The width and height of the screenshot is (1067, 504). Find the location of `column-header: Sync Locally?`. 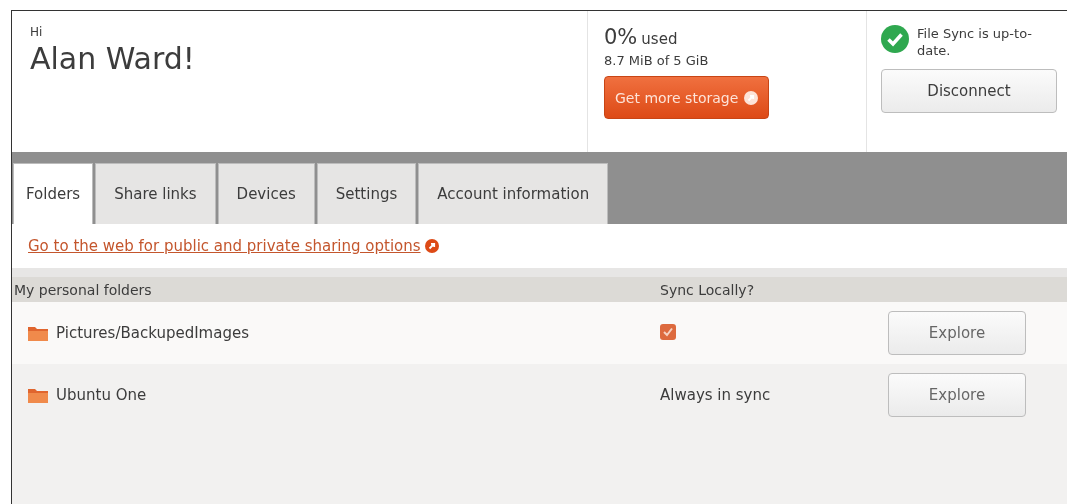

column-header: Sync Locally? is located at coordinates (707, 289).